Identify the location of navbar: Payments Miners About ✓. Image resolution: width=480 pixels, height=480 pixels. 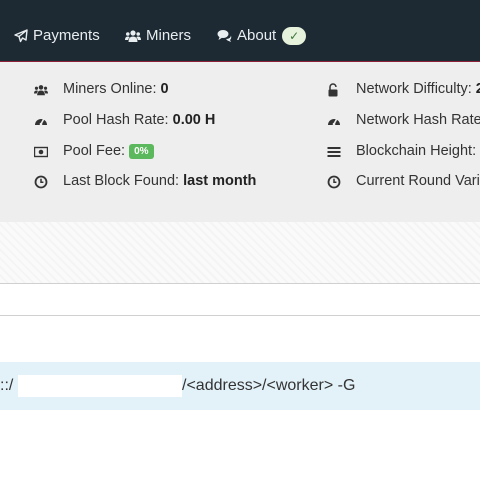
(240, 31).